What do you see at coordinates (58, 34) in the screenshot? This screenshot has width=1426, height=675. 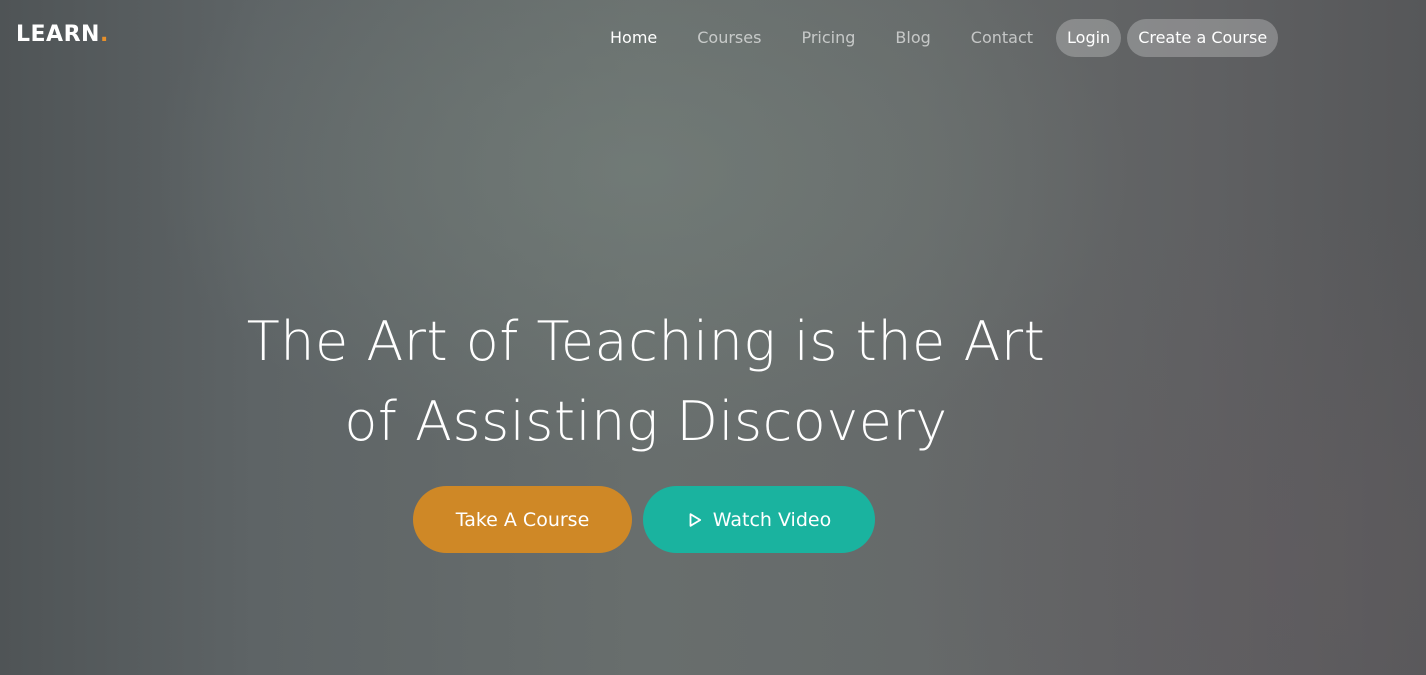 I see `logo-text: LEARN` at bounding box center [58, 34].